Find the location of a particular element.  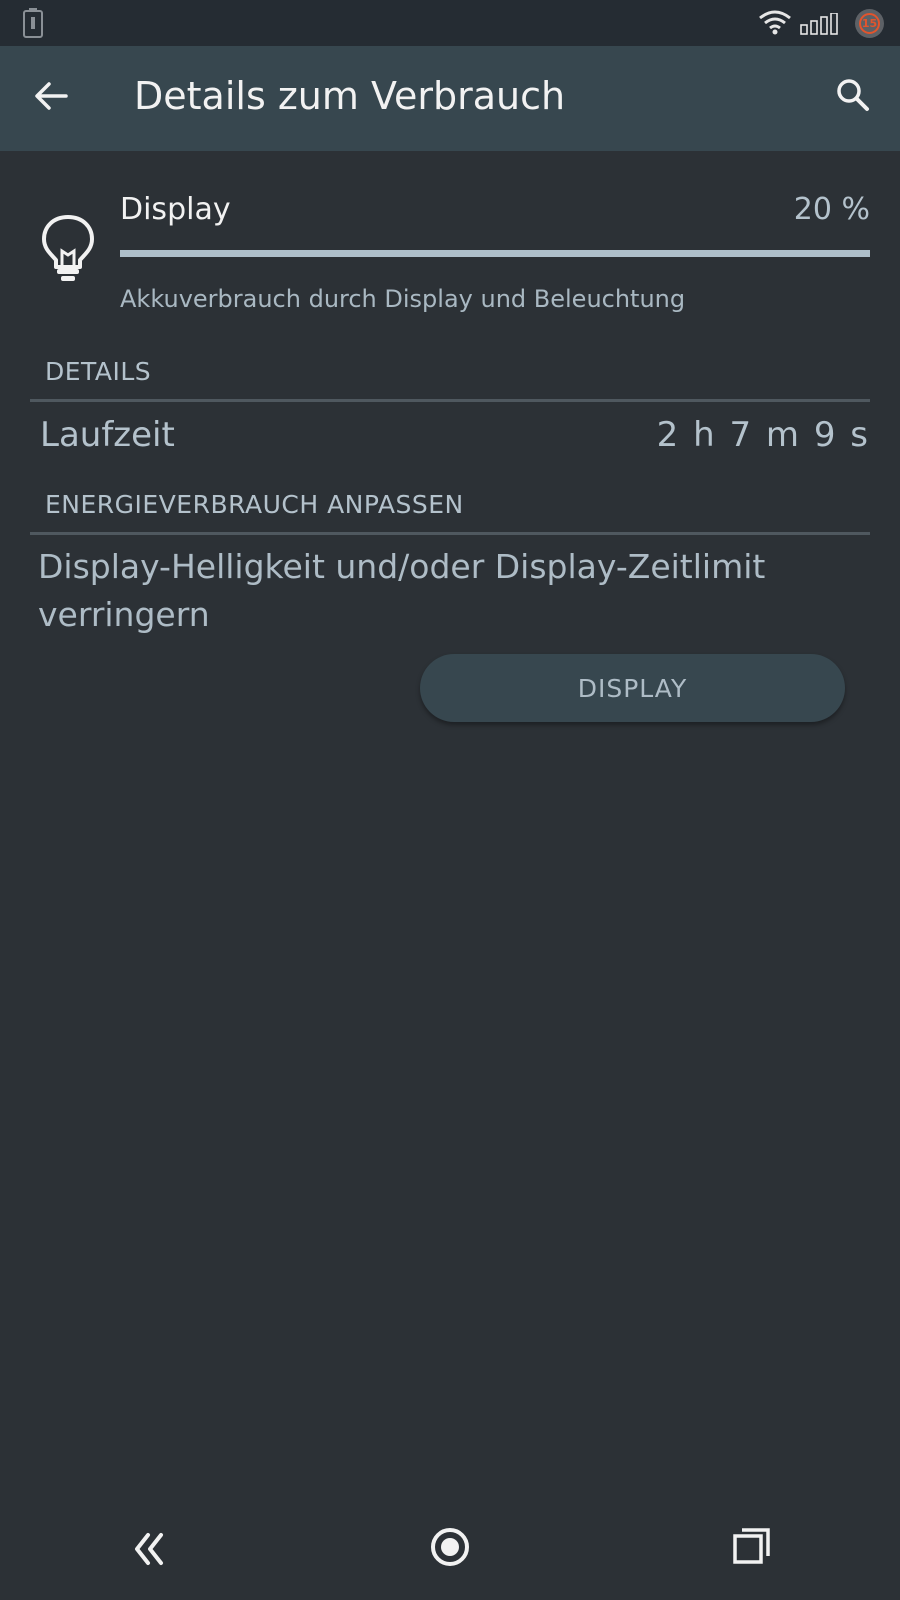

usage-percent: 20 % is located at coordinates (831, 209).